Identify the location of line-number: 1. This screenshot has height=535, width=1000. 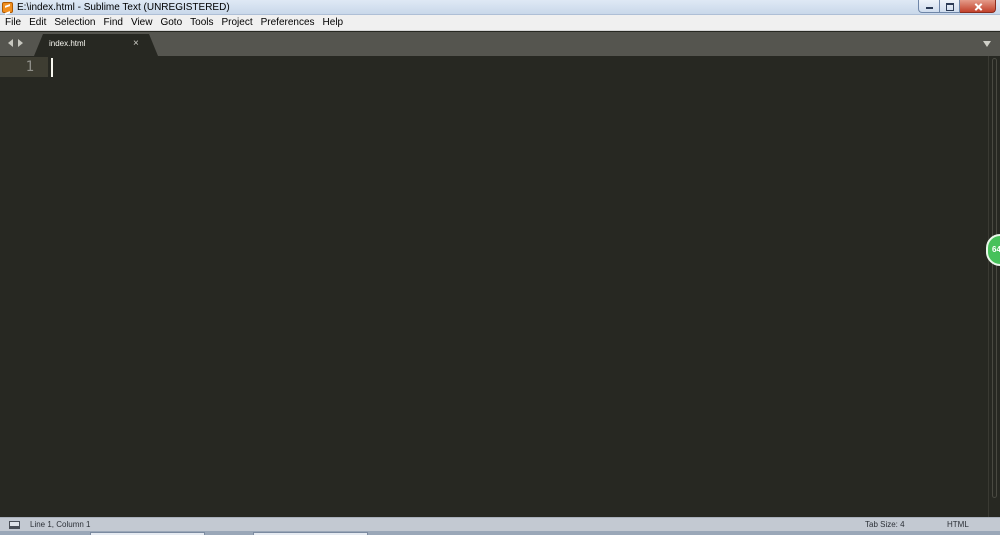
(29, 67).